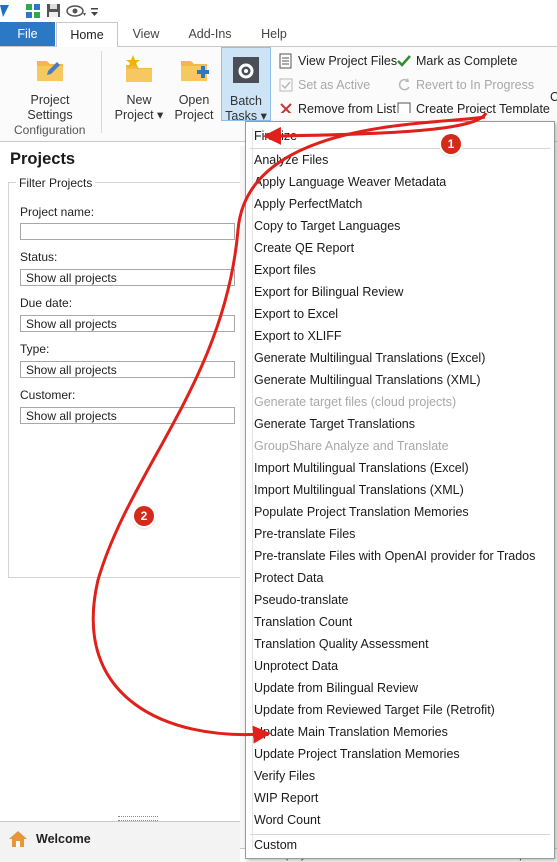 Image resolution: width=557 pixels, height=862 pixels. I want to click on configuration-group-label: Configuration, so click(50, 130).